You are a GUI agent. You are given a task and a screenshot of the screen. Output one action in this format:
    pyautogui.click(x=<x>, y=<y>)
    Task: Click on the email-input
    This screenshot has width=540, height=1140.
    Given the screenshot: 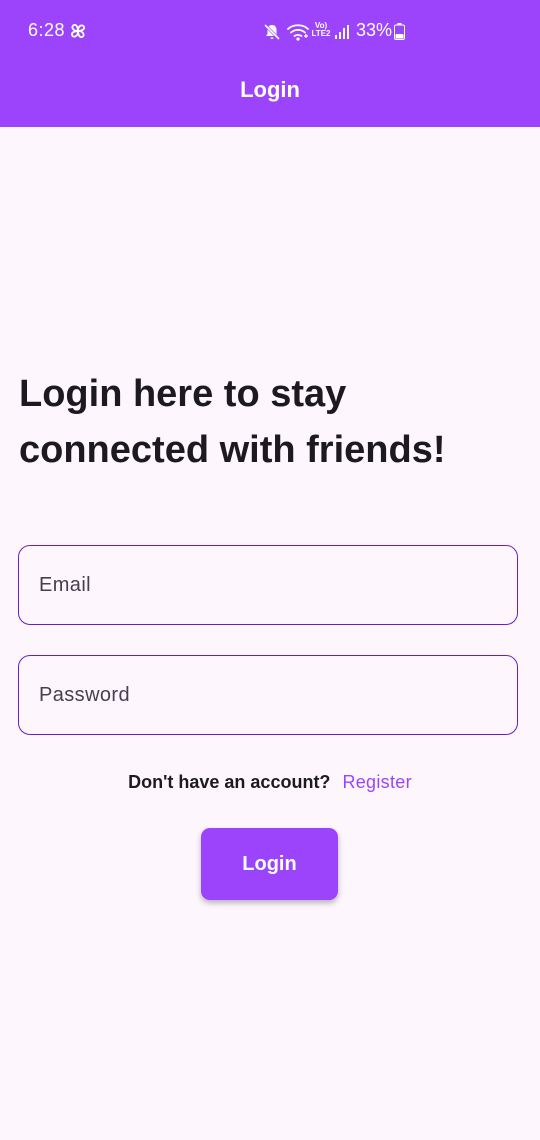 What is the action you would take?
    pyautogui.click(x=268, y=585)
    